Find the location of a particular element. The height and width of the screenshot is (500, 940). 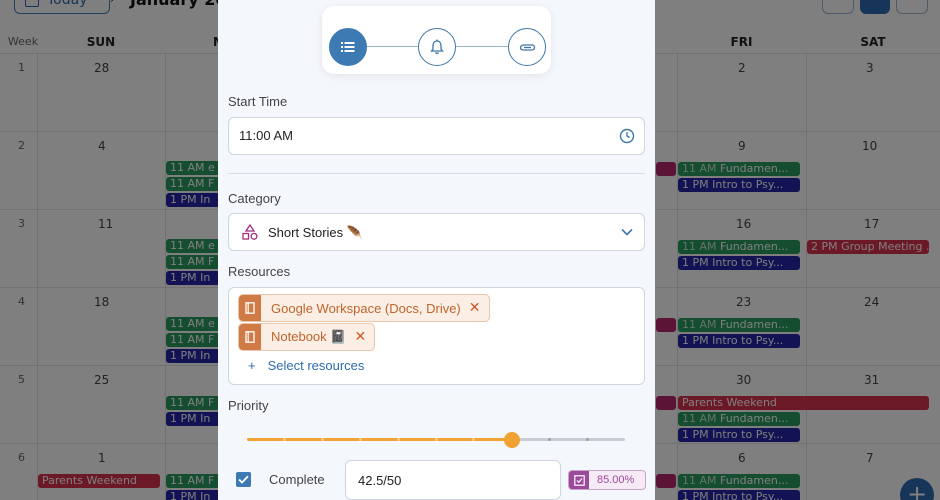

shapes-icon is located at coordinates (250, 232).